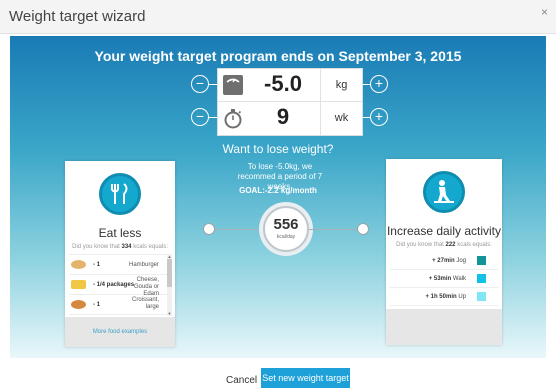  Describe the element at coordinates (379, 84) in the screenshot. I see `weight-plus-button: +` at that location.